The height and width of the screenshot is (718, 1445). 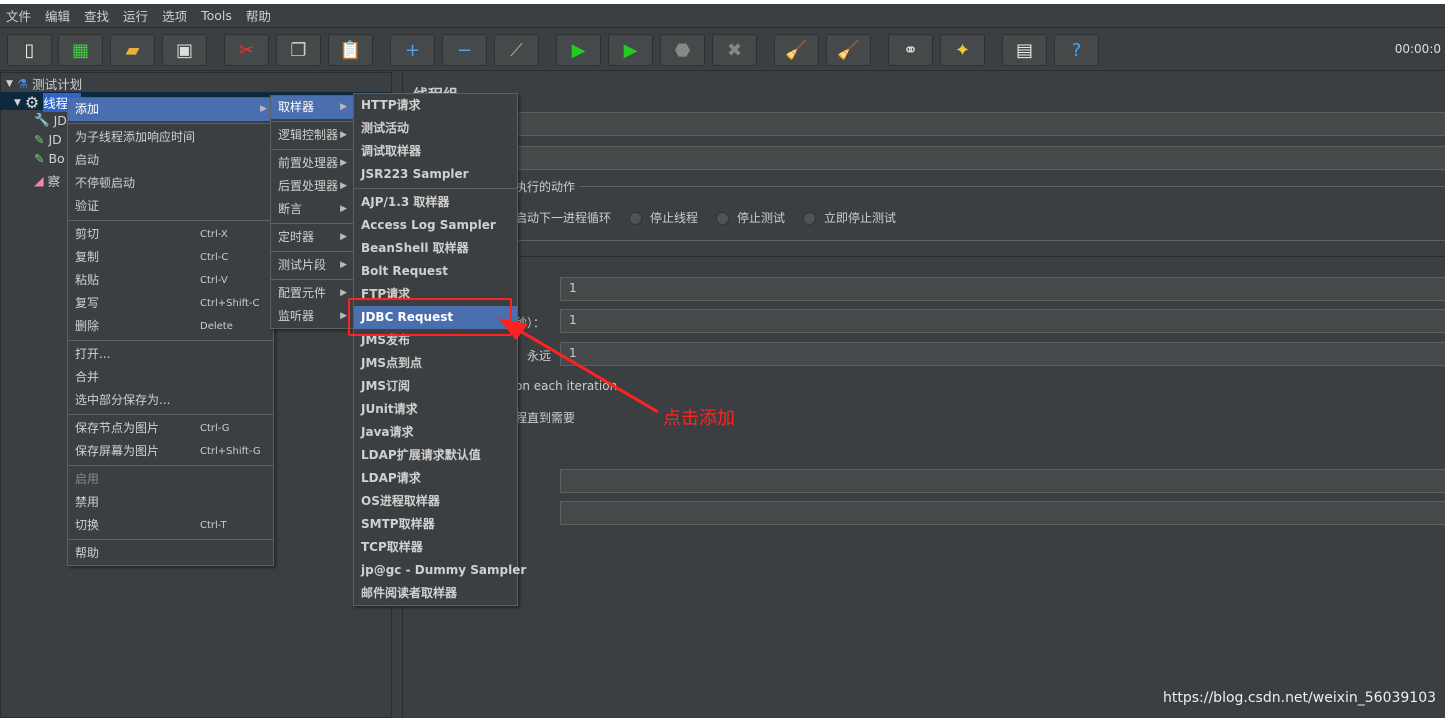 I want to click on radio-label: 立即停止测试, so click(x=860, y=218).